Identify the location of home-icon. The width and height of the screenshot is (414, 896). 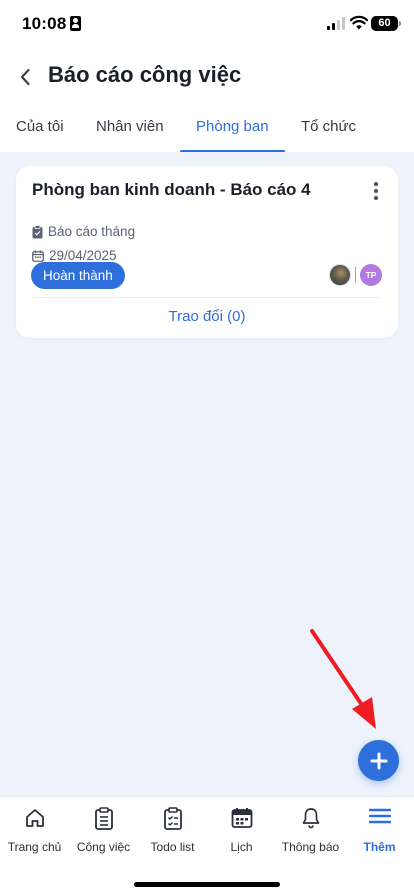
(34, 818).